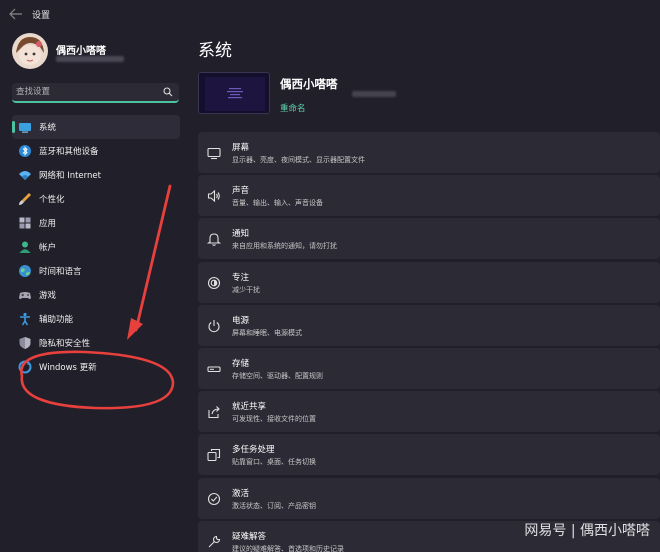  I want to click on sidebar-item-label: 隐私和安全性, so click(65, 344).